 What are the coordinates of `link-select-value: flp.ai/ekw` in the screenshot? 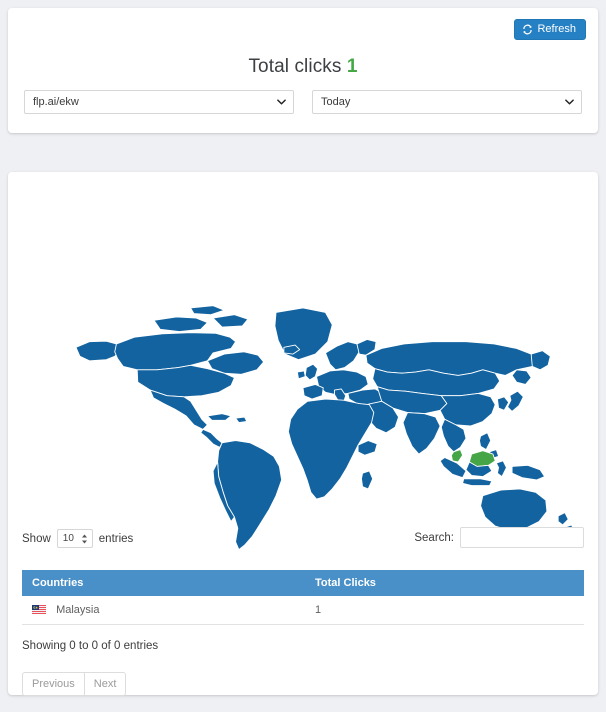 It's located at (56, 102).